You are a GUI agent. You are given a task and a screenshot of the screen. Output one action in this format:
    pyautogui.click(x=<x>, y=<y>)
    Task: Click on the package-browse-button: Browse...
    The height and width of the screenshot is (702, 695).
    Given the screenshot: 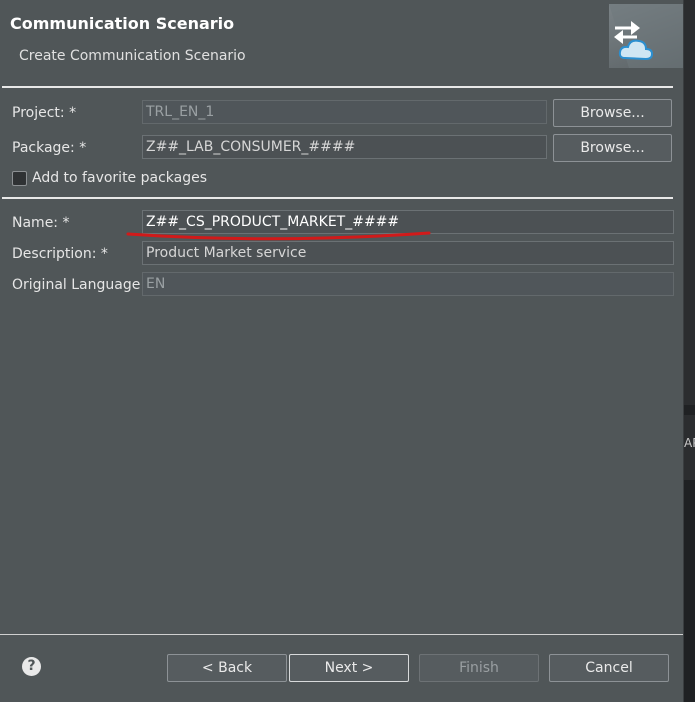 What is the action you would take?
    pyautogui.click(x=612, y=148)
    